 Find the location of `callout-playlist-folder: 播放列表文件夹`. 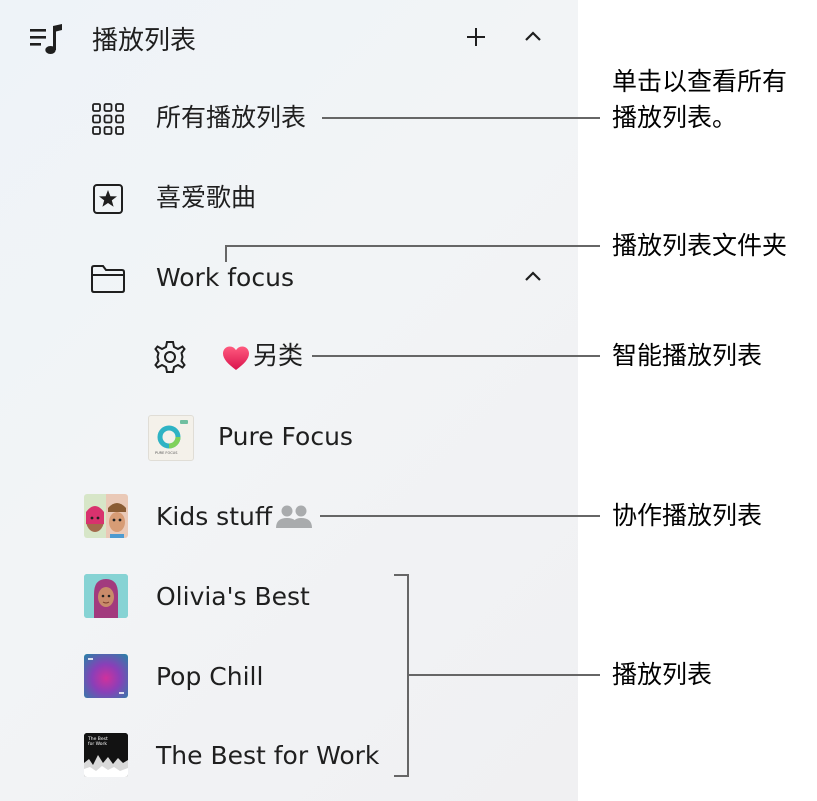

callout-playlist-folder: 播放列表文件夹 is located at coordinates (700, 245).